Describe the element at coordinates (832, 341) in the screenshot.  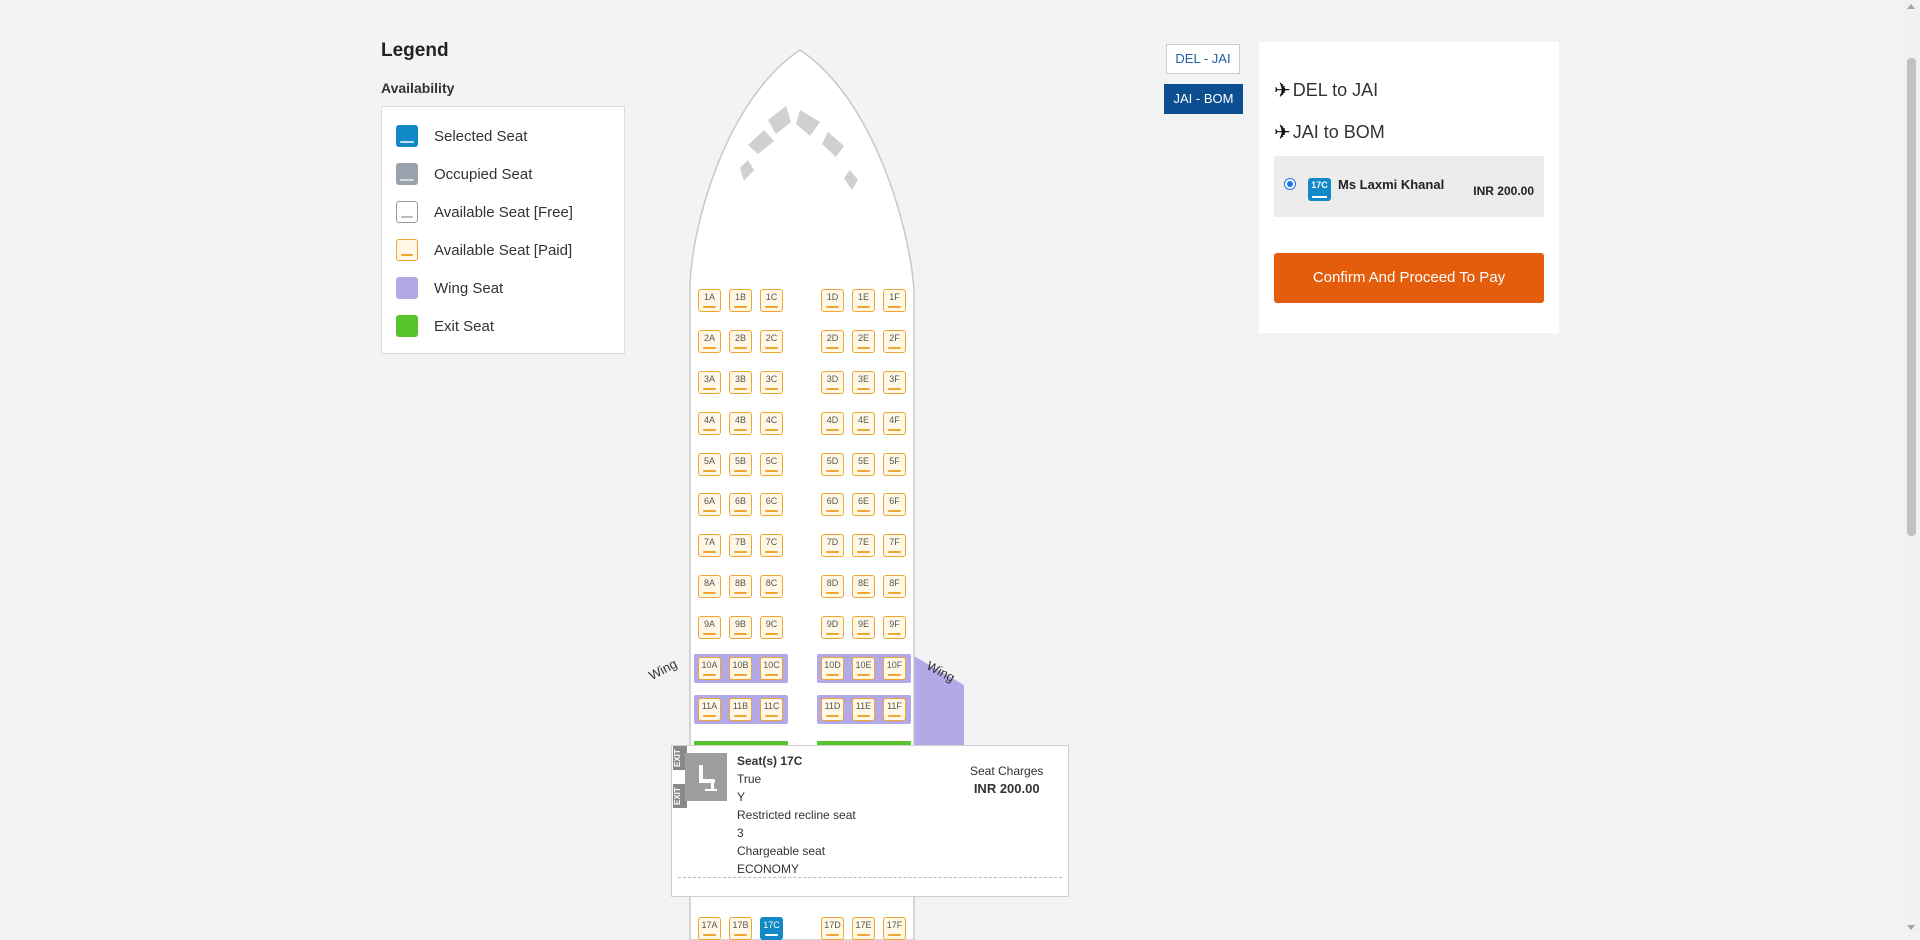
I see `seat-2d: 2D` at that location.